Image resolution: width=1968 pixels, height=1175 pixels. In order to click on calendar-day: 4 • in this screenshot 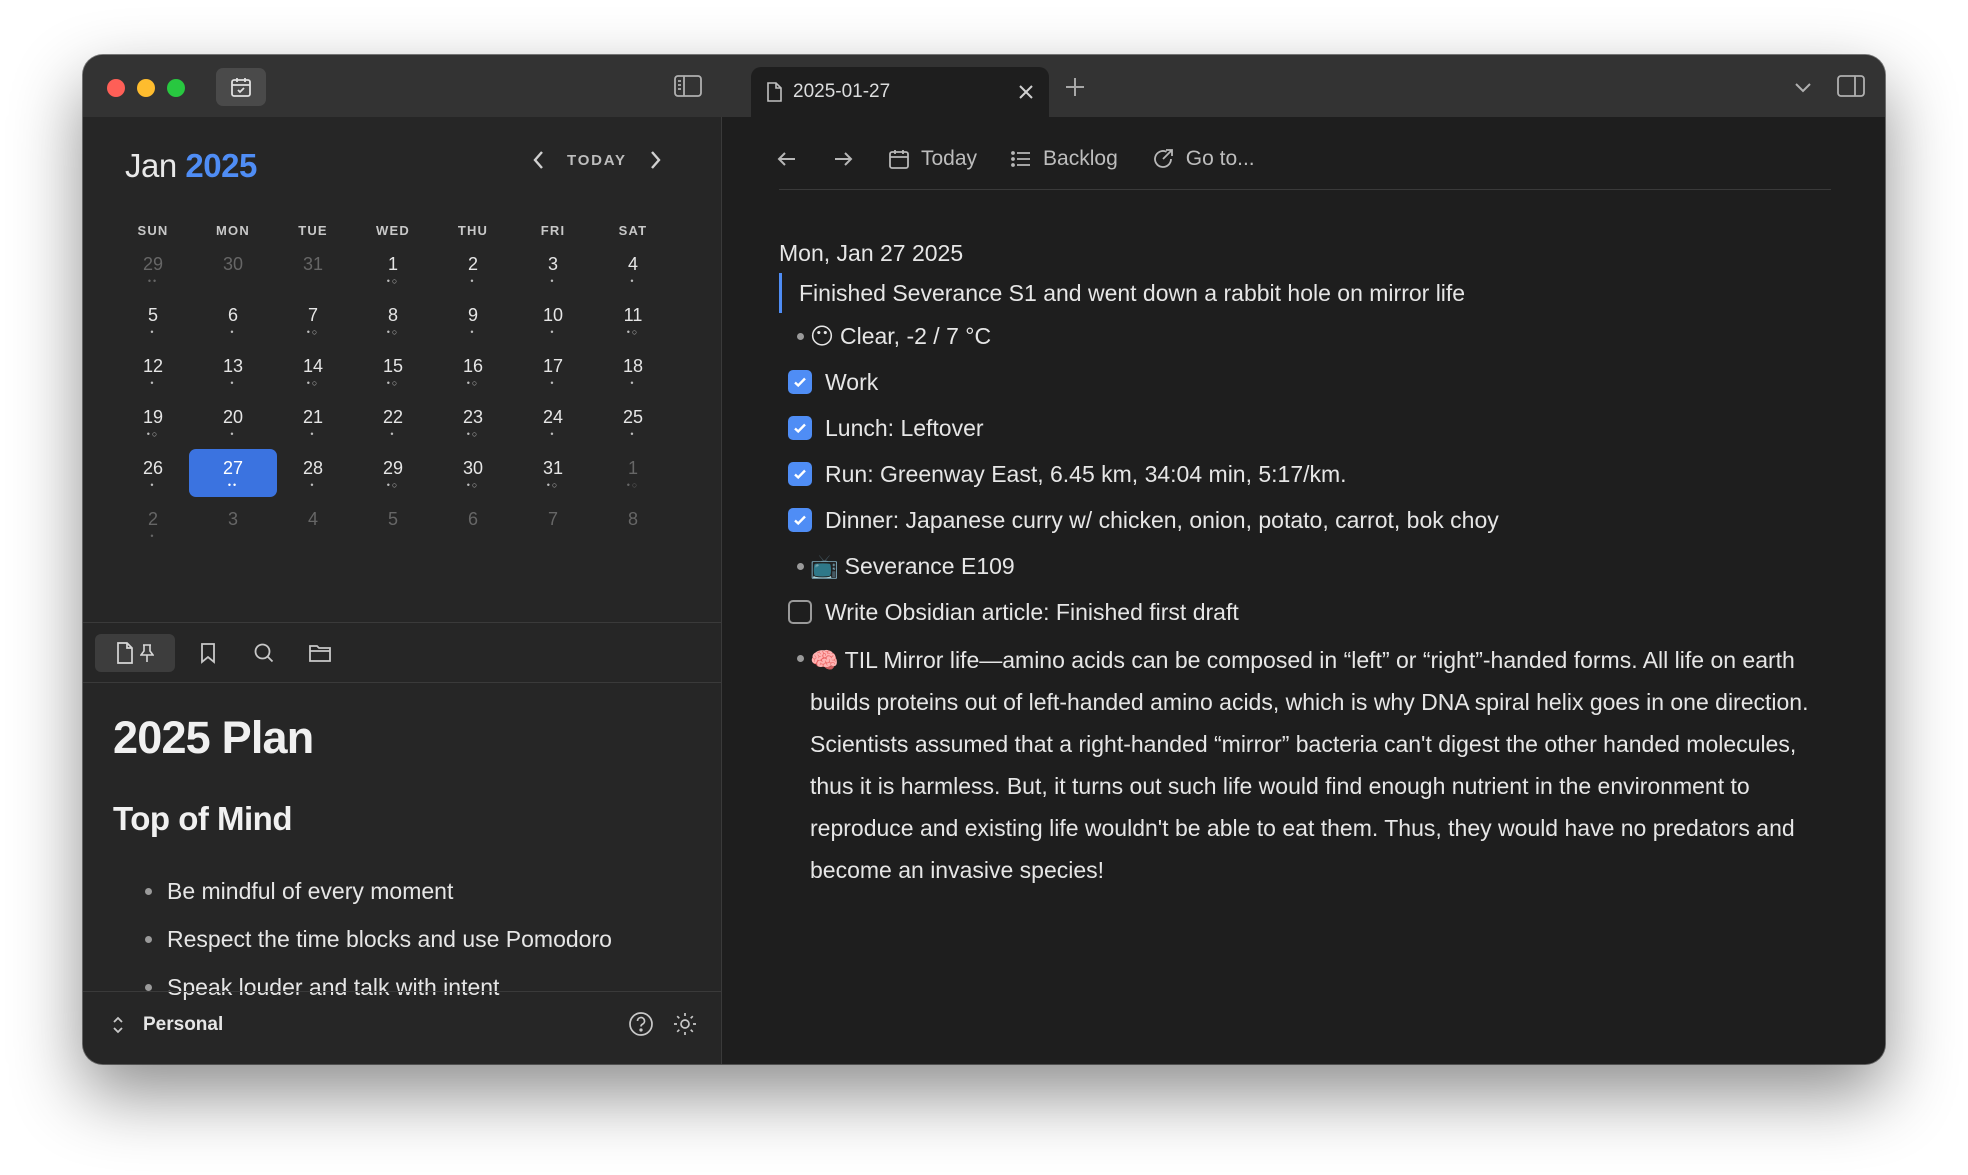, I will do `click(633, 269)`.